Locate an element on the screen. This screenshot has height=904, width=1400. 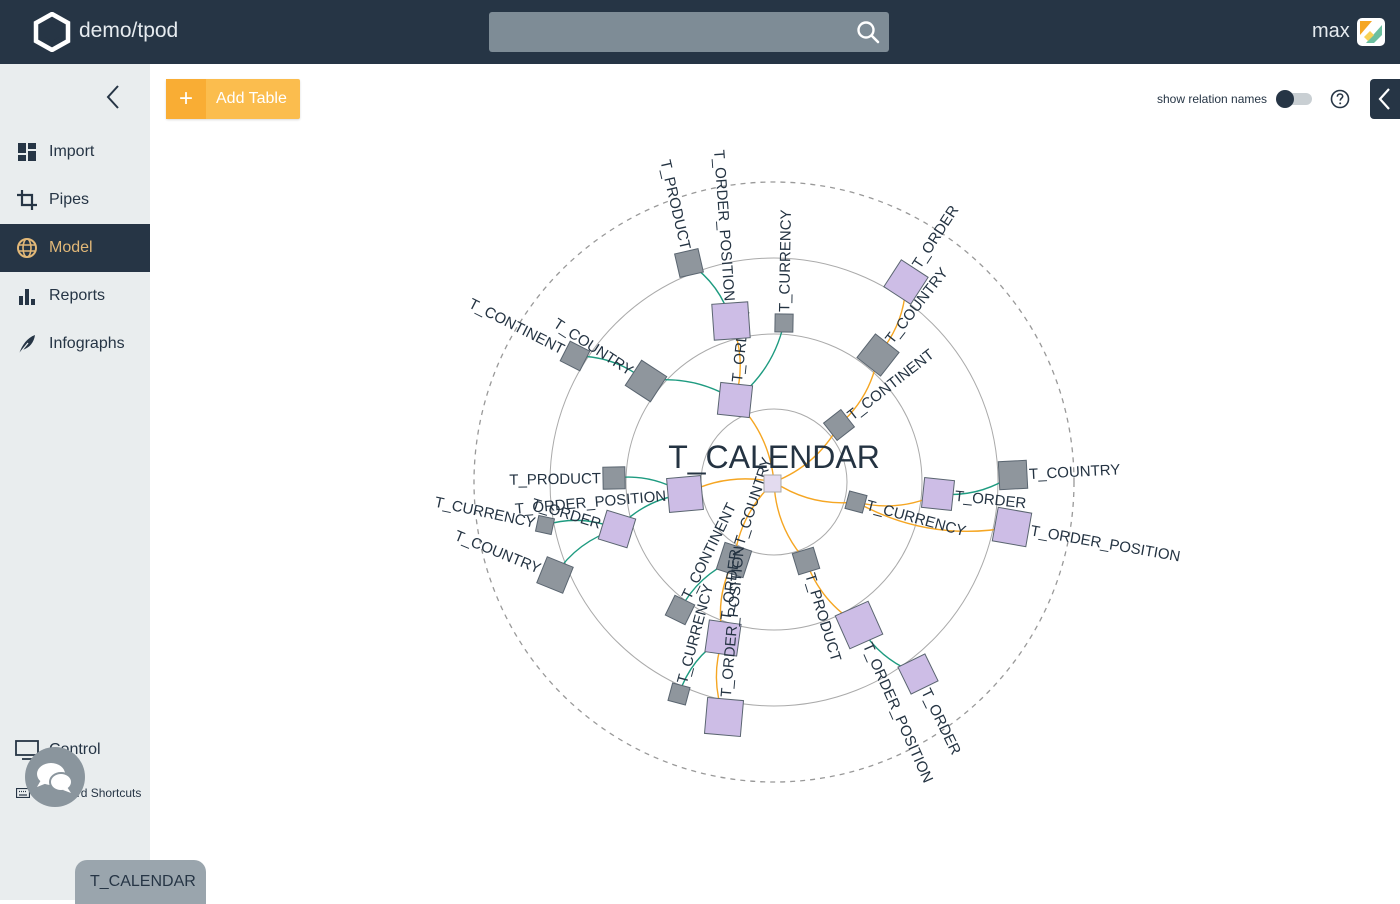
center-node is located at coordinates (772, 483).